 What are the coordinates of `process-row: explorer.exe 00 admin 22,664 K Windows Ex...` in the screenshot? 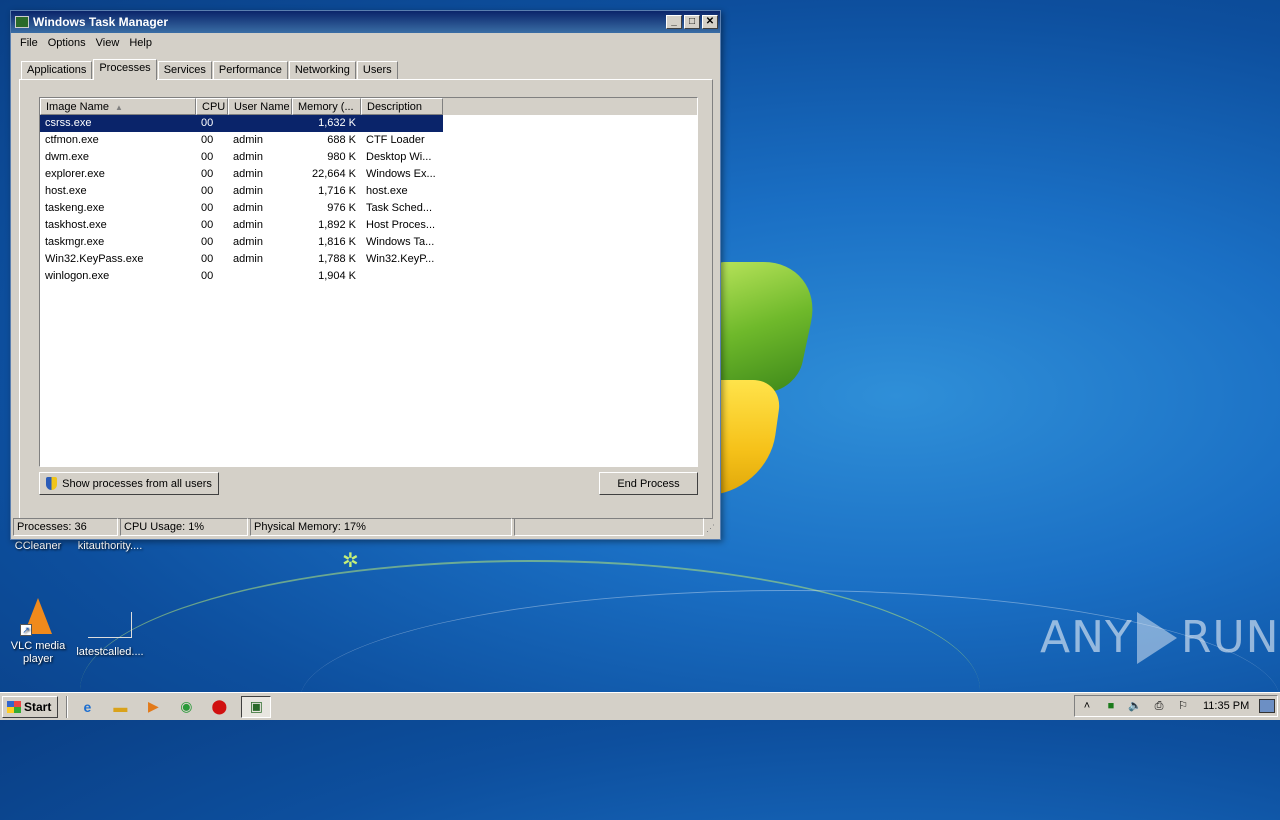 It's located at (368, 174).